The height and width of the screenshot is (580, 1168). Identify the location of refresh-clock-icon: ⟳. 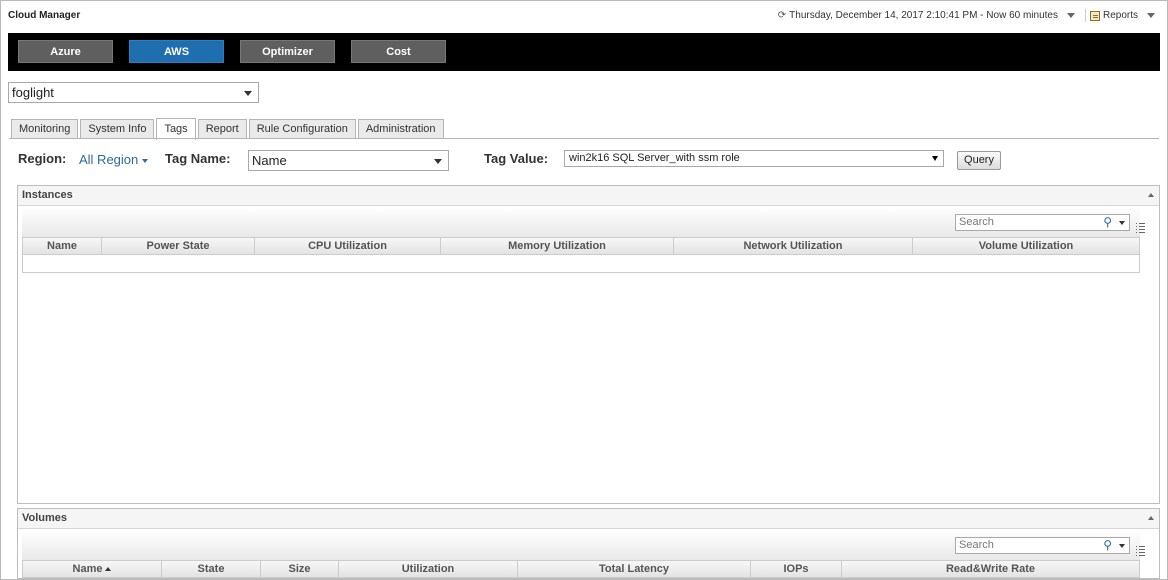
(782, 15).